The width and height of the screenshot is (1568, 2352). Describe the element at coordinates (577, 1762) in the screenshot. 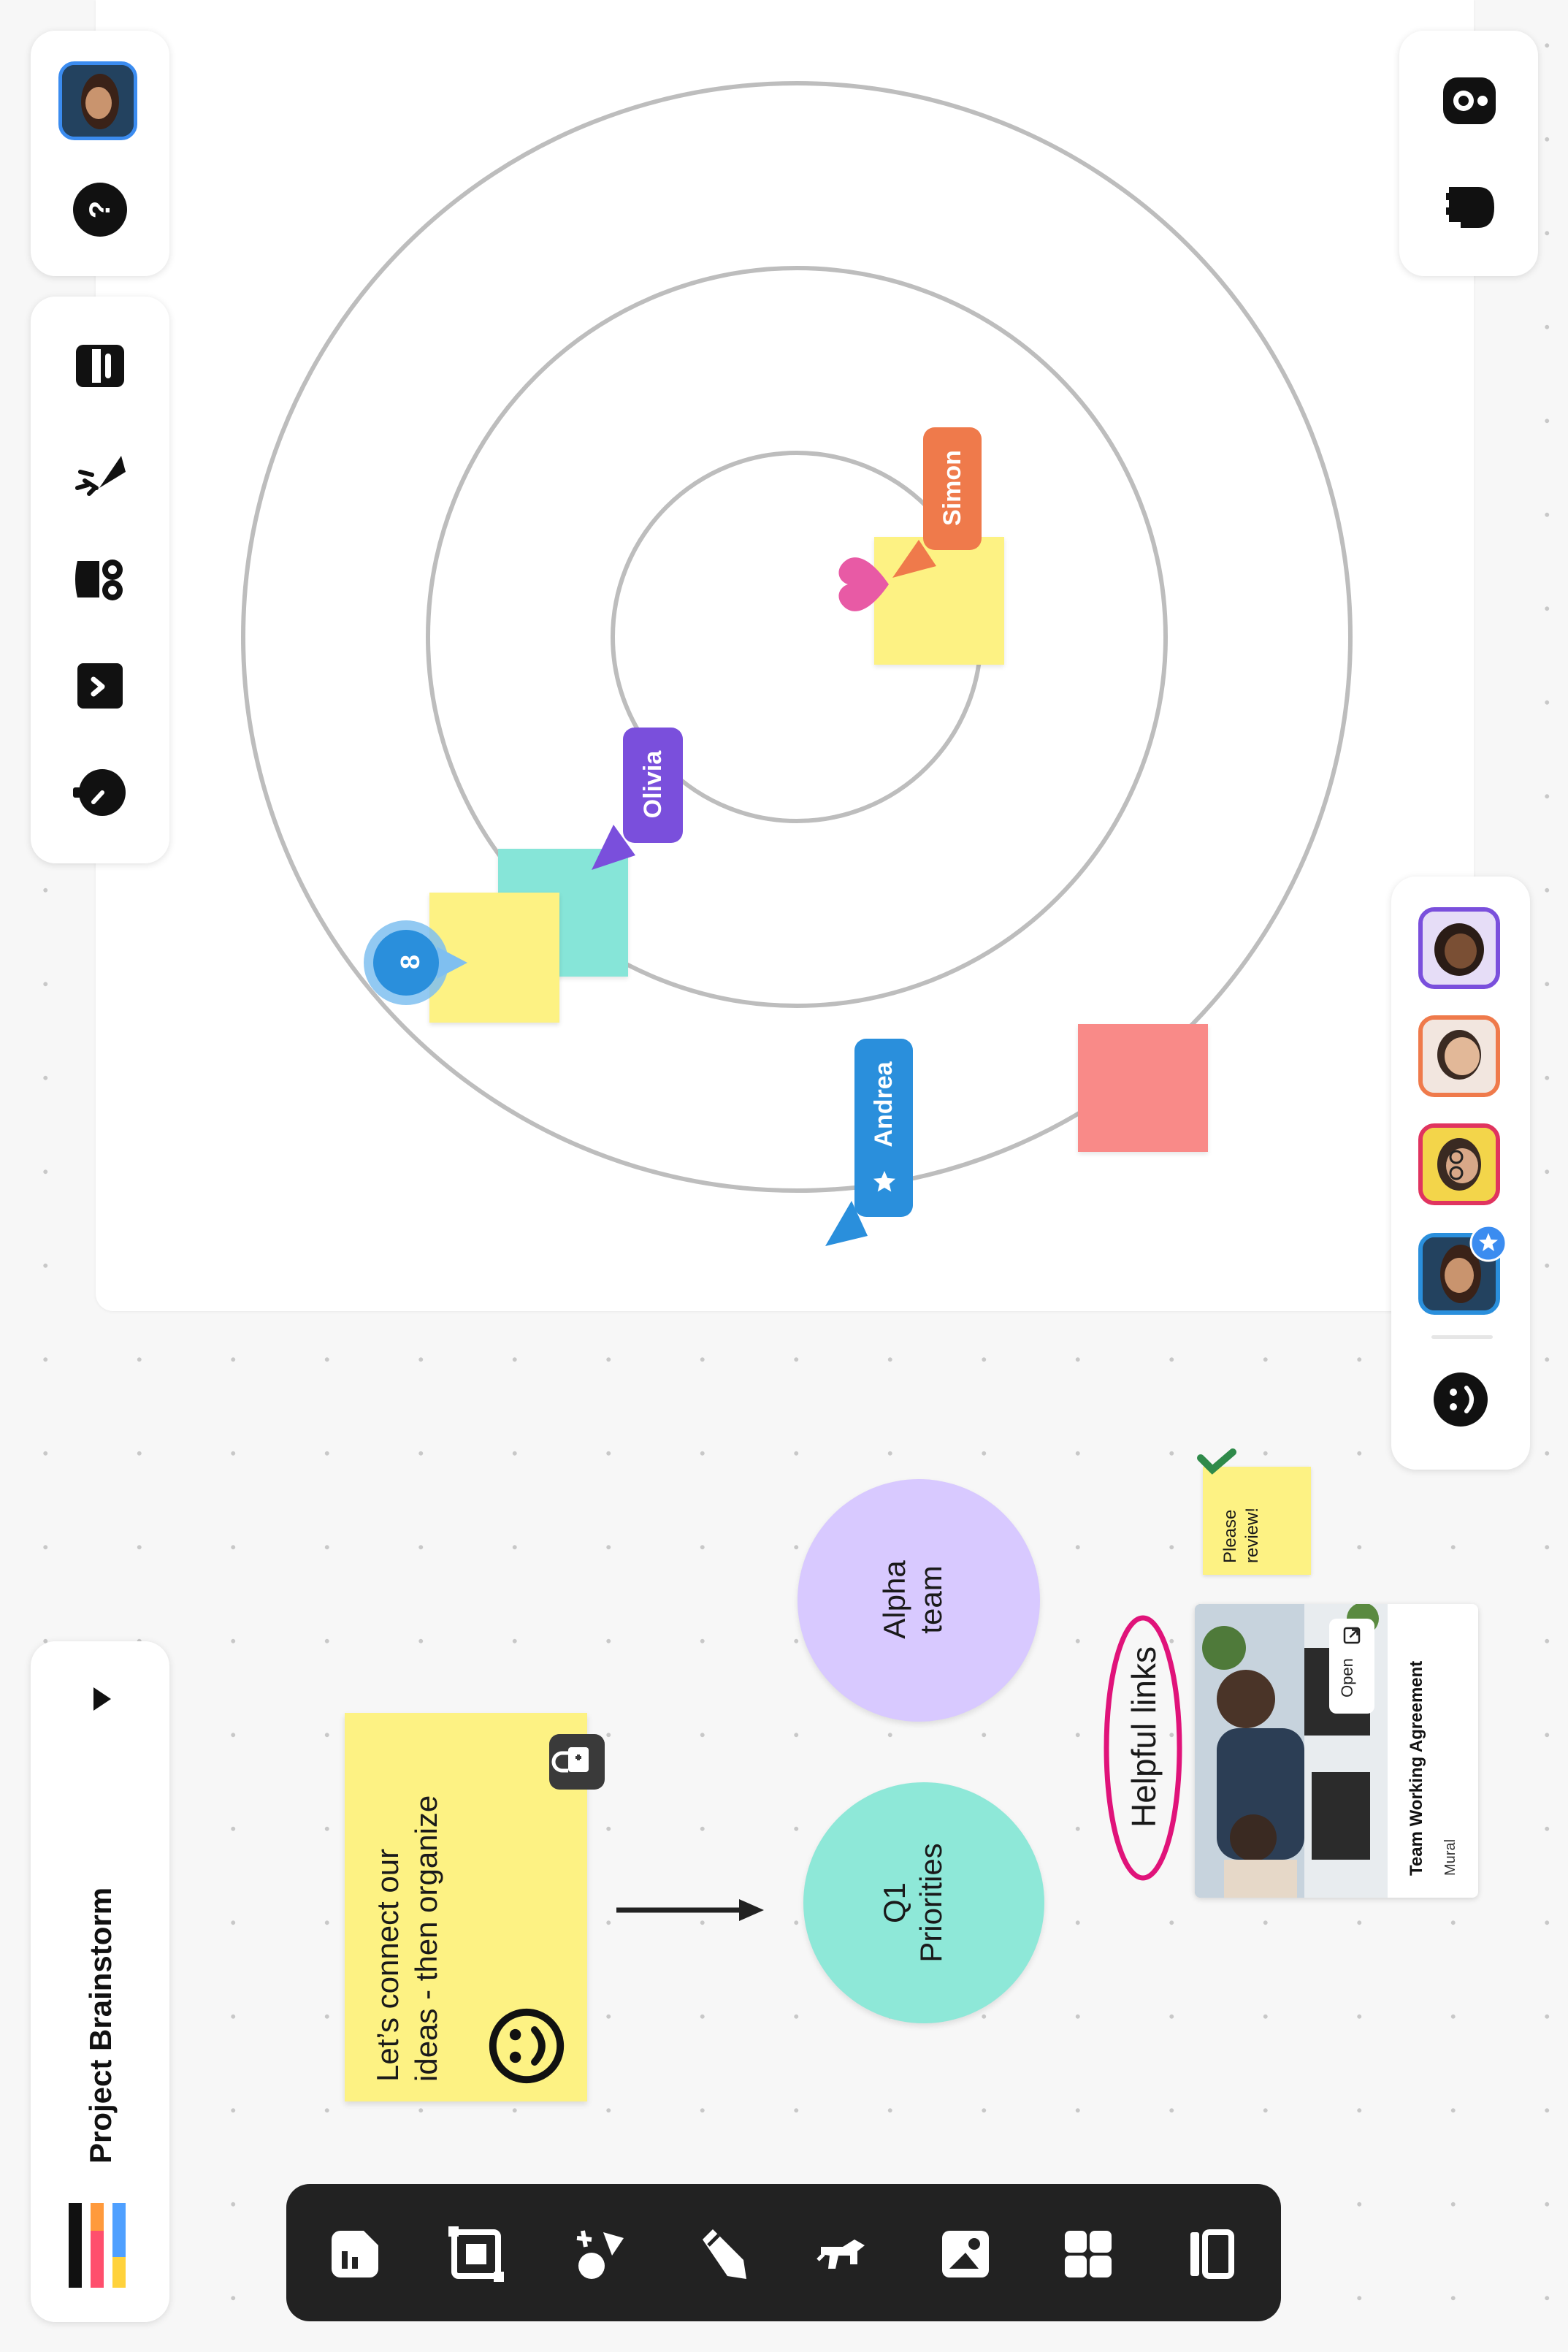

I see `lock-sticky-icon` at that location.